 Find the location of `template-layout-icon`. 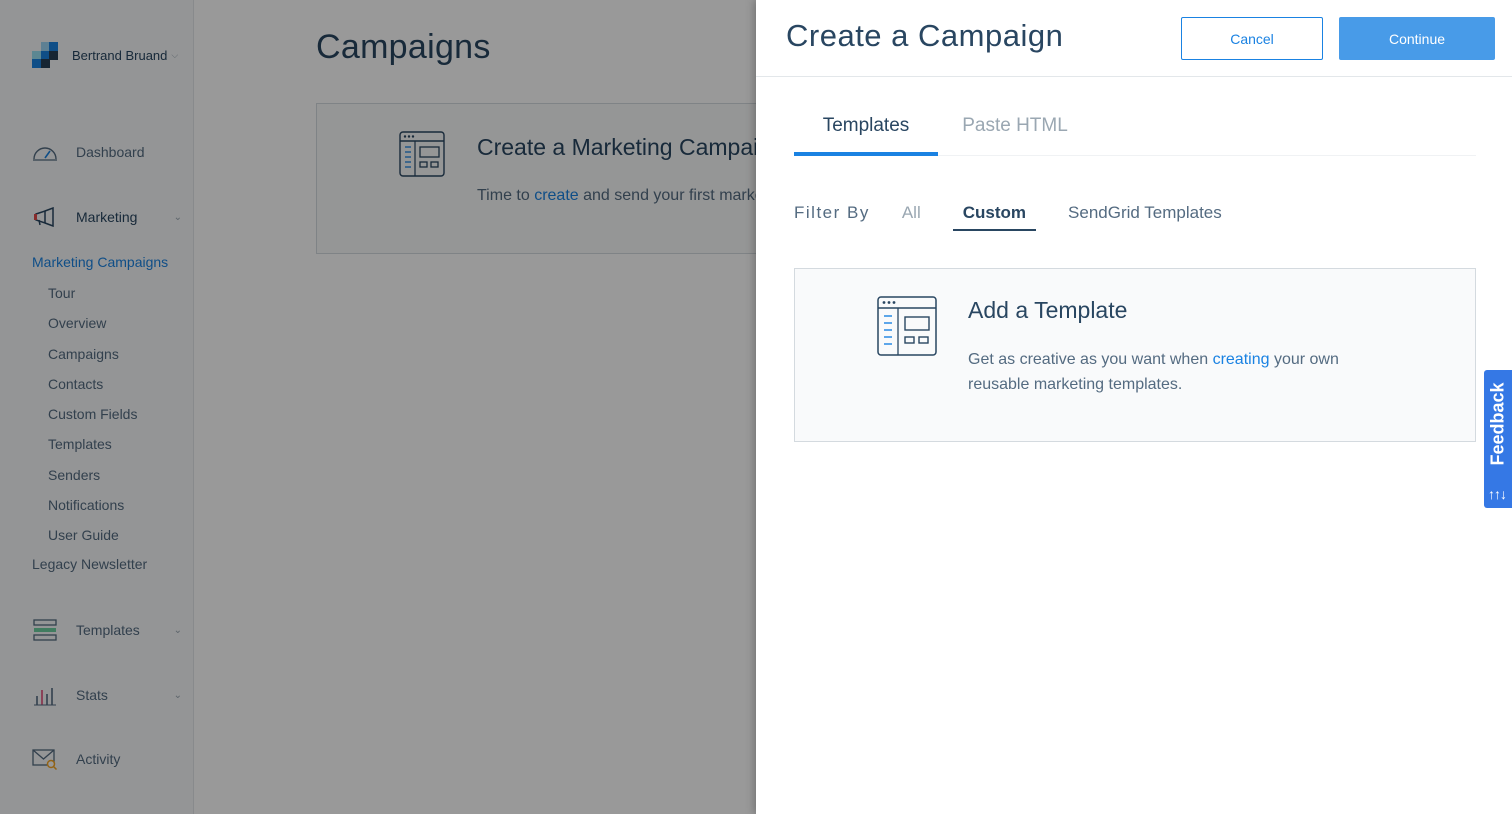

template-layout-icon is located at coordinates (907, 328).